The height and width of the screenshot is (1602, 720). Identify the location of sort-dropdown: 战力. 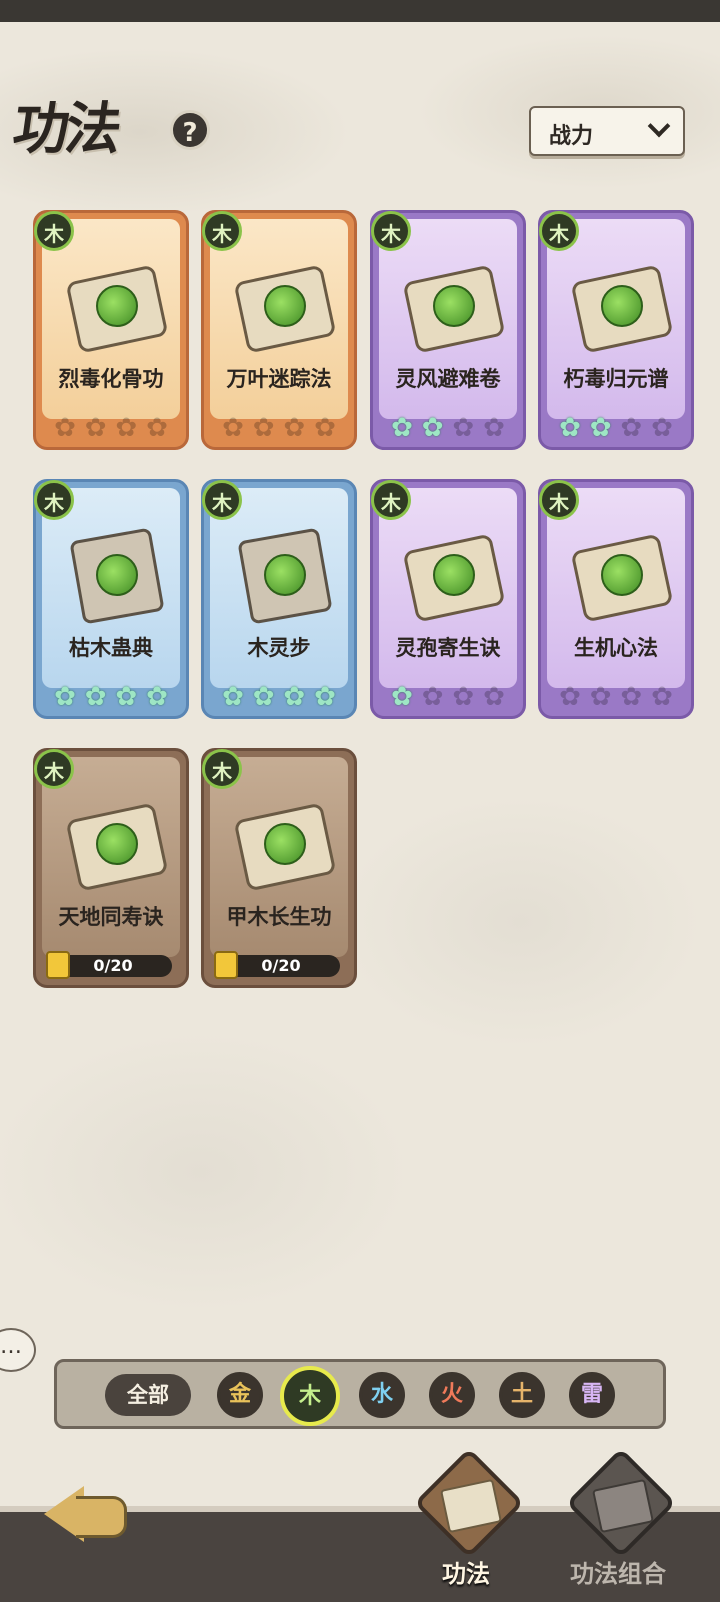
(607, 131).